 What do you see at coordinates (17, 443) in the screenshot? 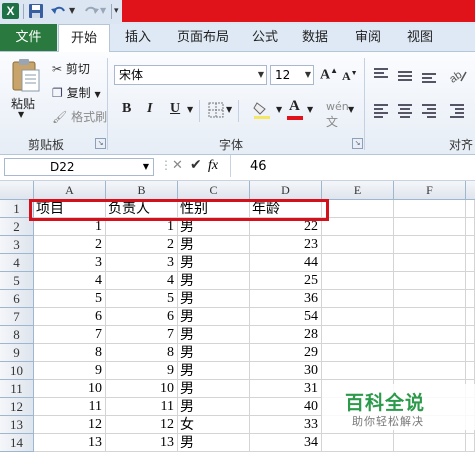
I see `row-header: 14` at bounding box center [17, 443].